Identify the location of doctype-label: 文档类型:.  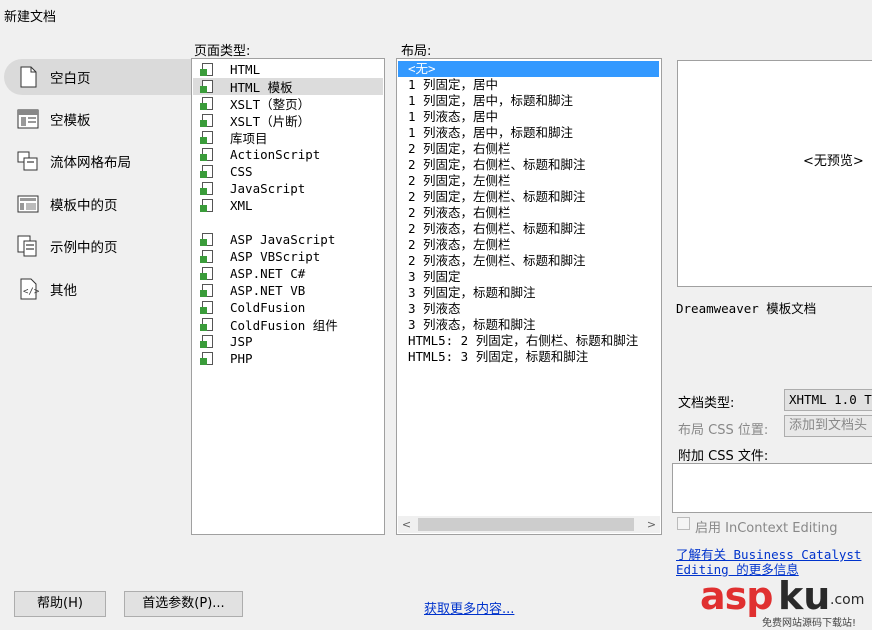
(706, 403).